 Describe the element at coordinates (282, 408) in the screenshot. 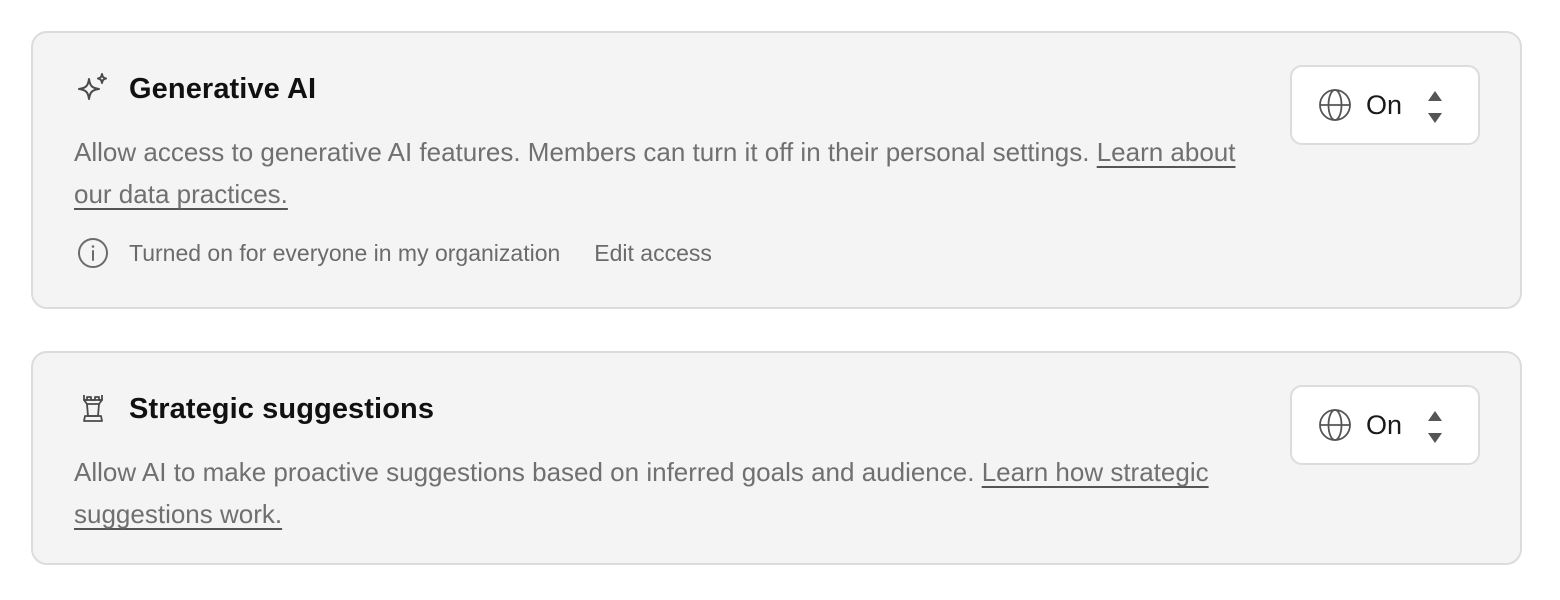

I see `strategic-suggestions-title: Strategic suggestions` at that location.